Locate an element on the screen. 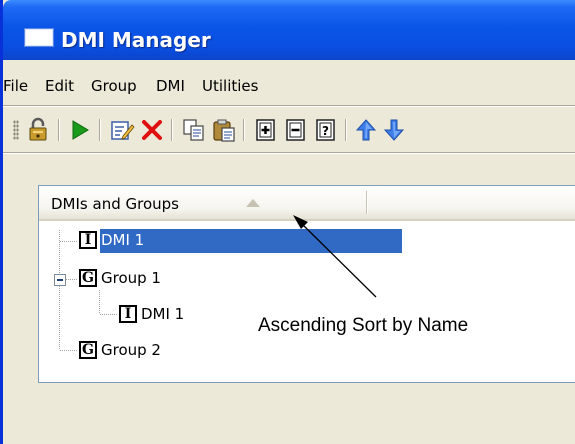  window-icon is located at coordinates (39, 37).